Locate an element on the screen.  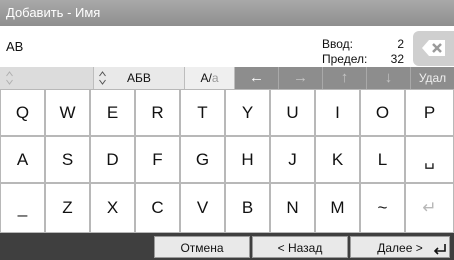
key-space: ␣ is located at coordinates (429, 159).